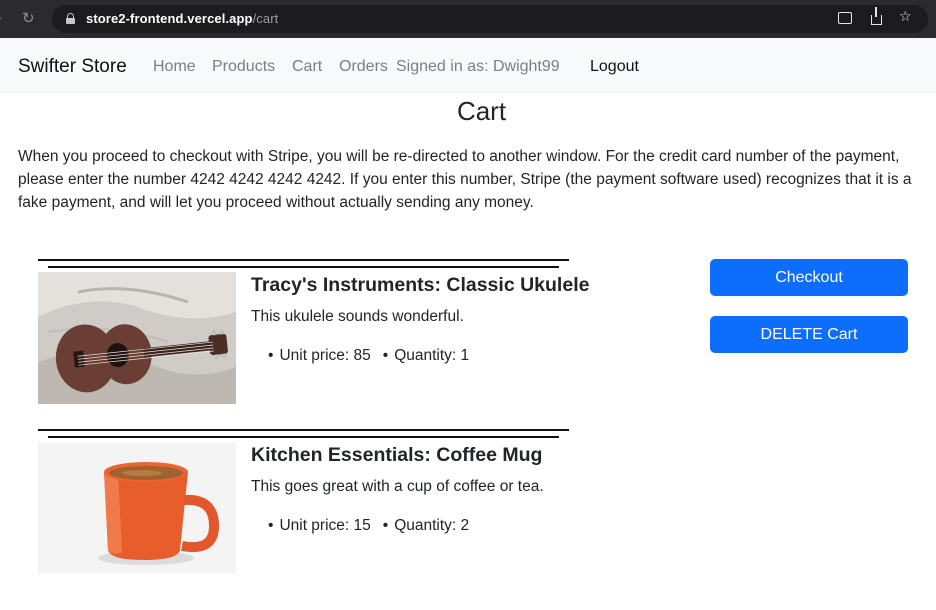 This screenshot has width=936, height=610. I want to click on signed-in-text: Signed in as: Dwight99, so click(478, 66).